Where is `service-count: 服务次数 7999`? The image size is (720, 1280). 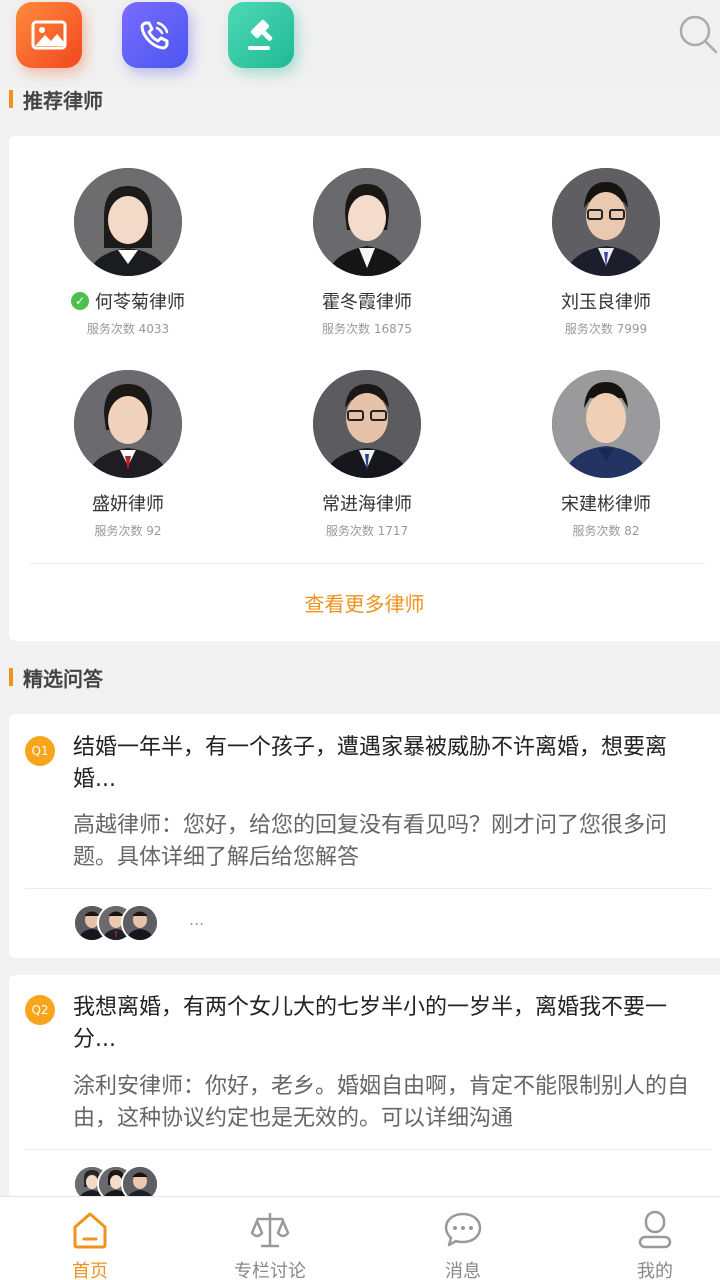
service-count: 服务次数 7999 is located at coordinates (606, 329).